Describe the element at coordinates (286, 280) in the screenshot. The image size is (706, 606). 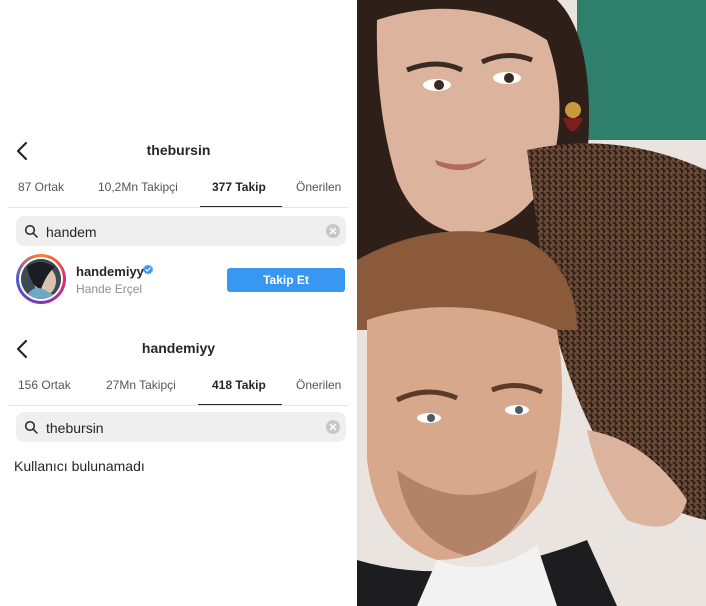
I see `follow-button: Takip Et` at that location.